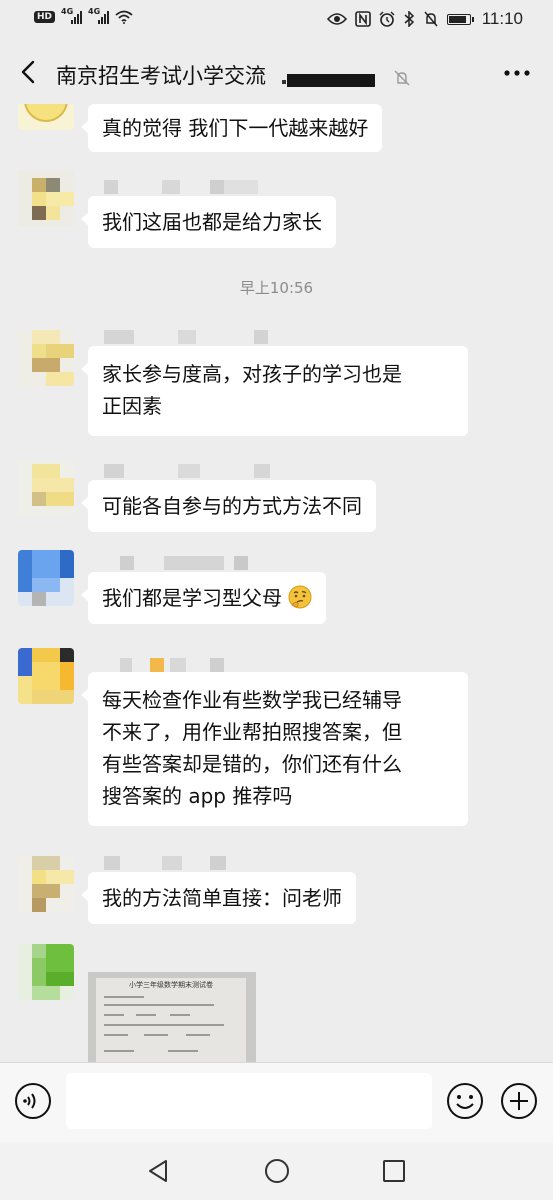 The image size is (553, 1200). I want to click on more-options-icon, so click(517, 73).